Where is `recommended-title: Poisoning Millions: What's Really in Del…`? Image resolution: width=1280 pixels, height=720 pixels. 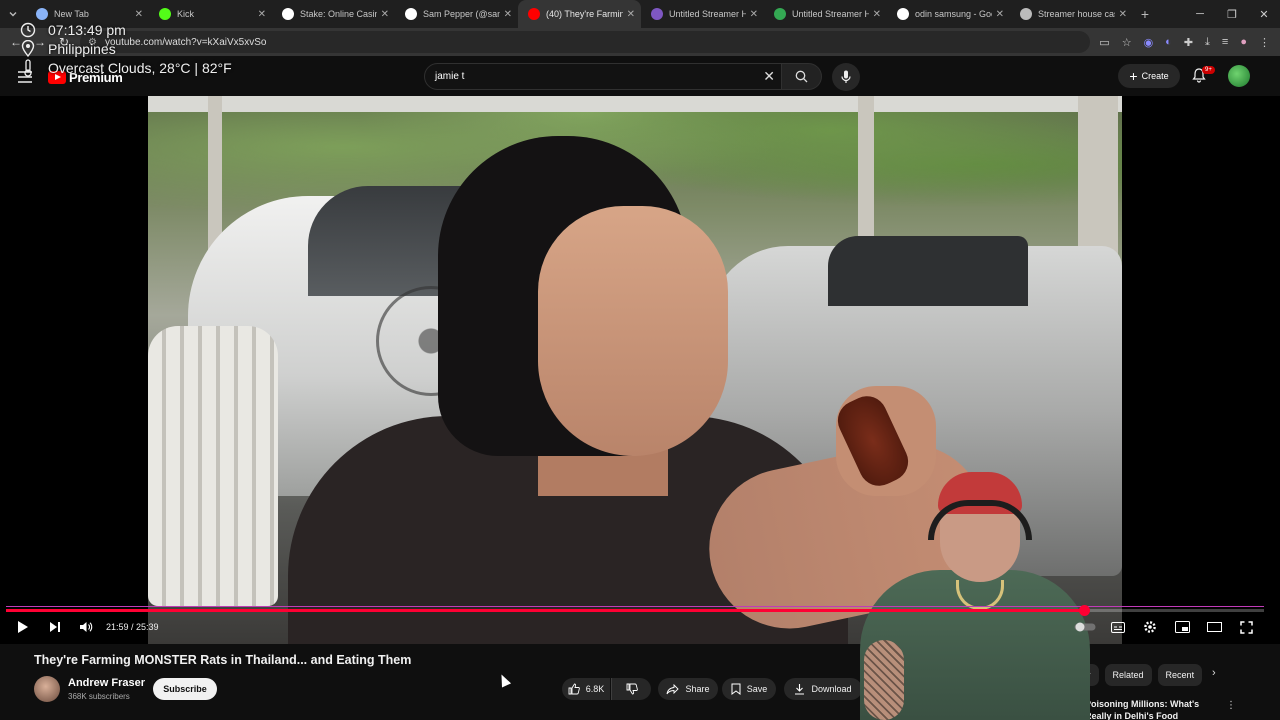
recommended-title: Poisoning Millions: What's Really in Del… is located at coordinates (1147, 709).